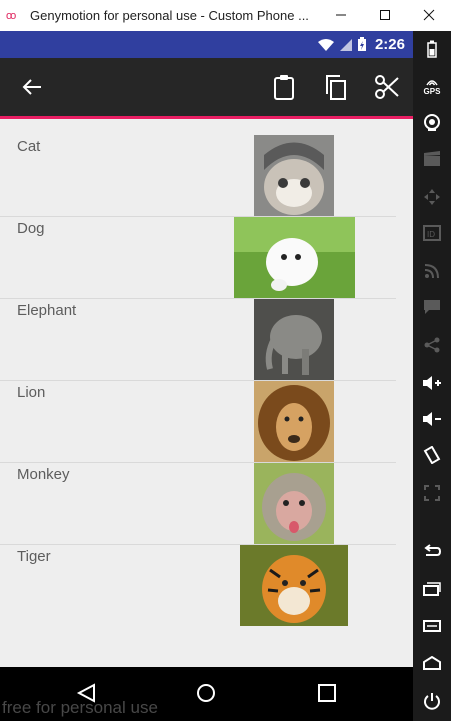 This screenshot has height=721, width=451. I want to click on side-menu-button, so click(432, 627).